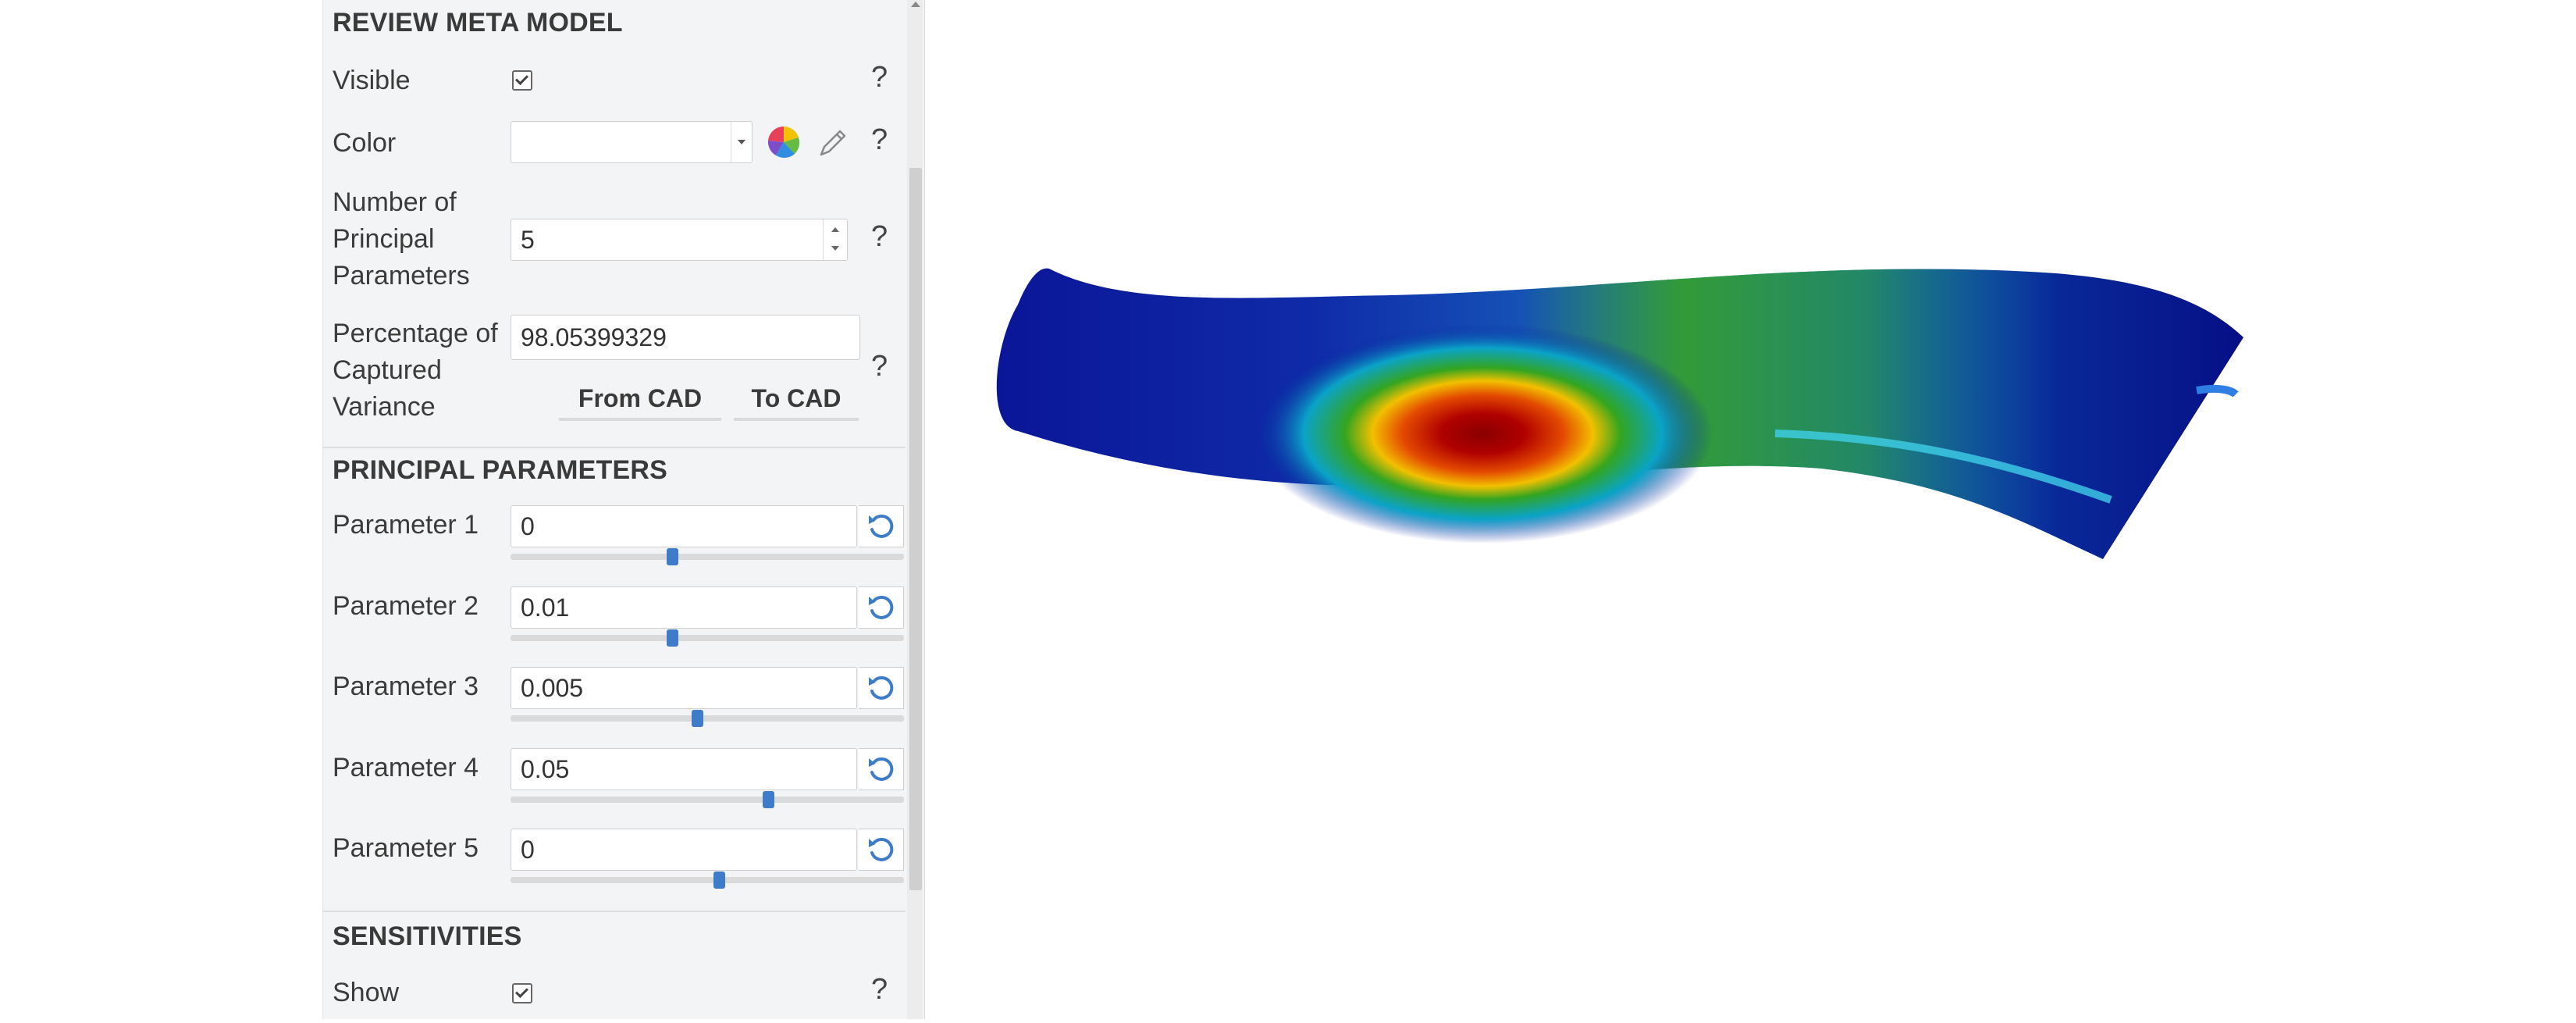 Image resolution: width=2576 pixels, height=1023 pixels. Describe the element at coordinates (406, 525) in the screenshot. I see `parameter-label: Parameter 1` at that location.